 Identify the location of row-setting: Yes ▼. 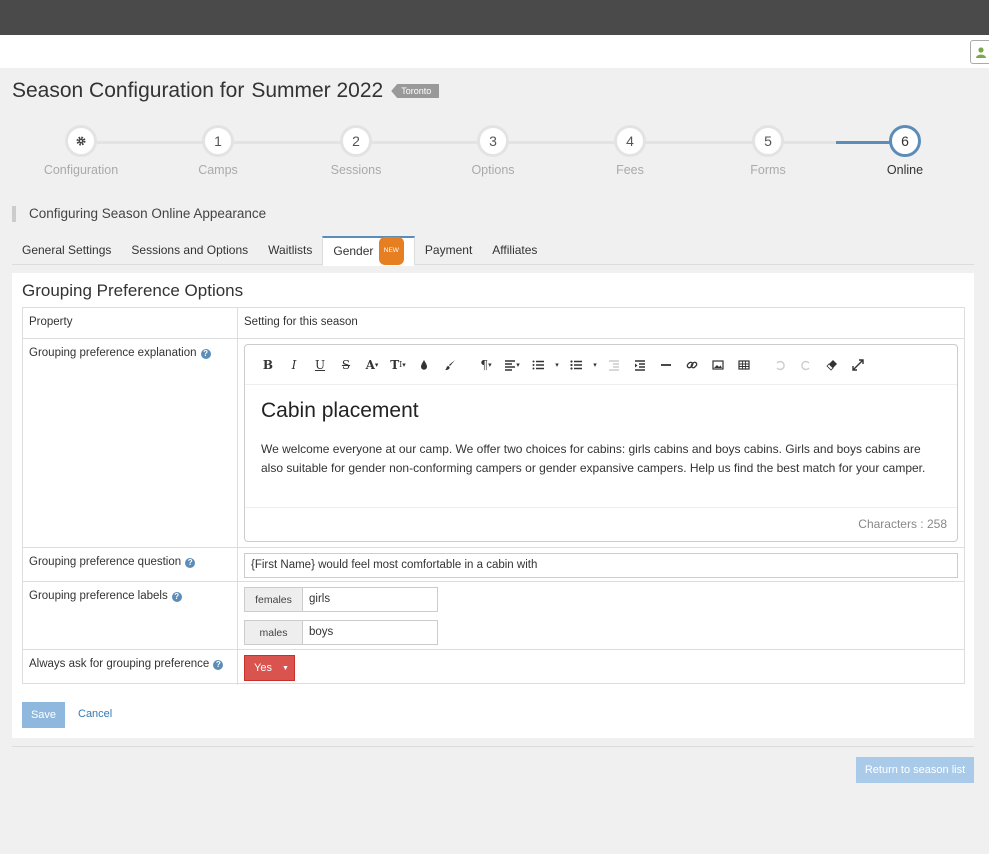
(601, 667).